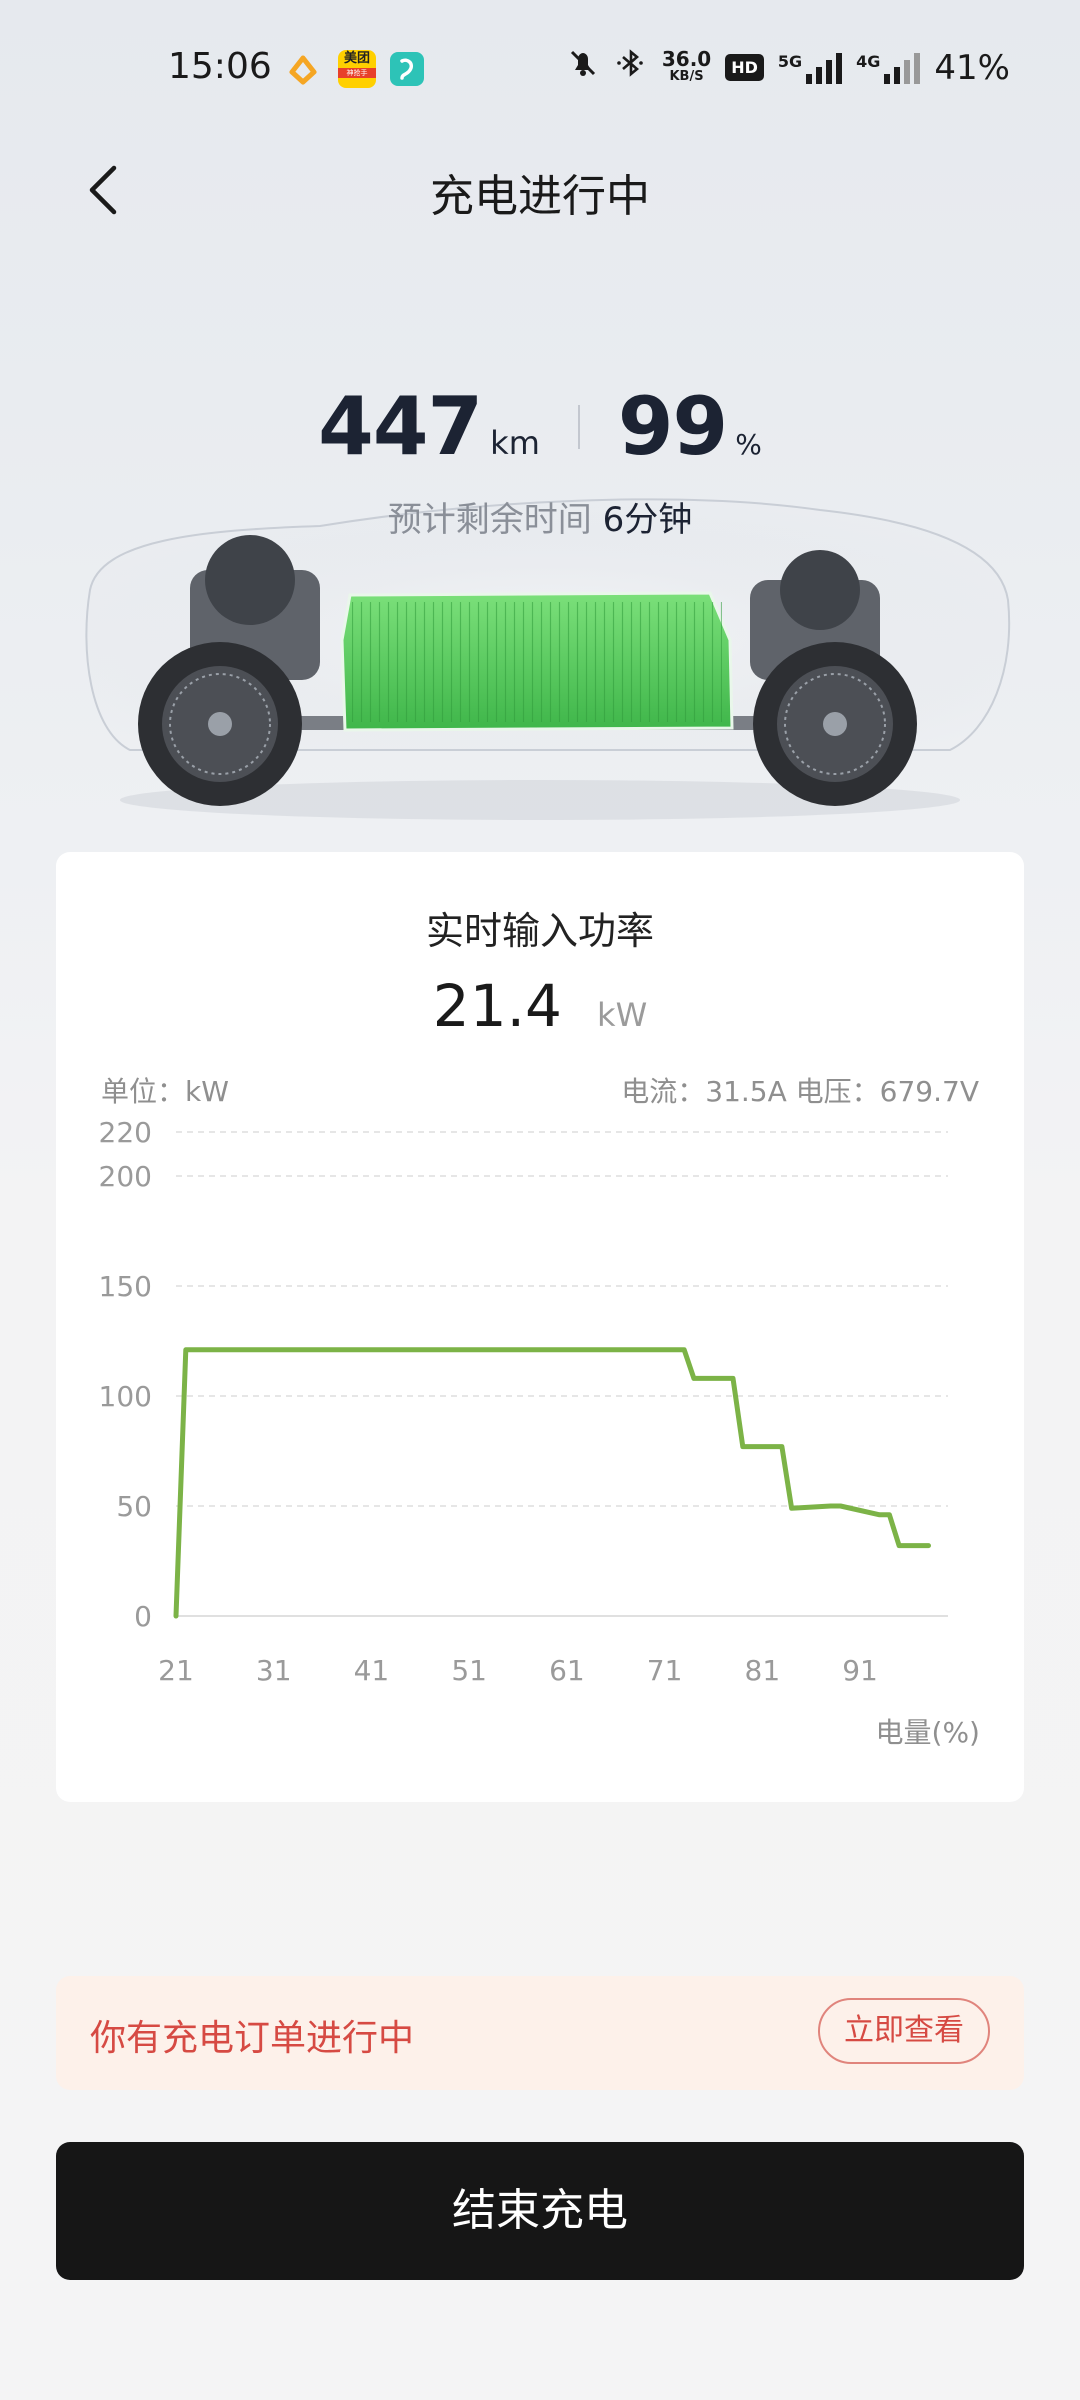  What do you see at coordinates (125, 1176) in the screenshot?
I see `y-tick-label: 200` at bounding box center [125, 1176].